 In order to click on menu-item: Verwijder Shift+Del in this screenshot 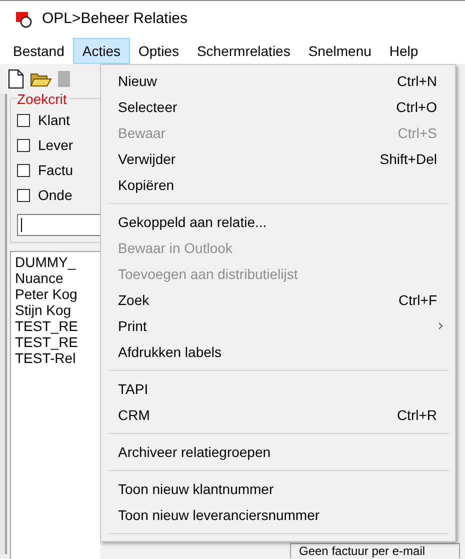, I will do `click(278, 159)`.